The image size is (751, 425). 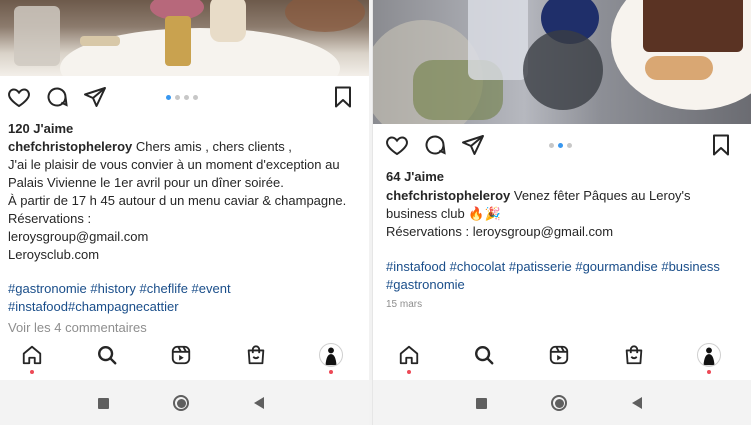 I want to click on hashtag-line: #gastronomie #history #cheflife #event, so click(x=119, y=289).